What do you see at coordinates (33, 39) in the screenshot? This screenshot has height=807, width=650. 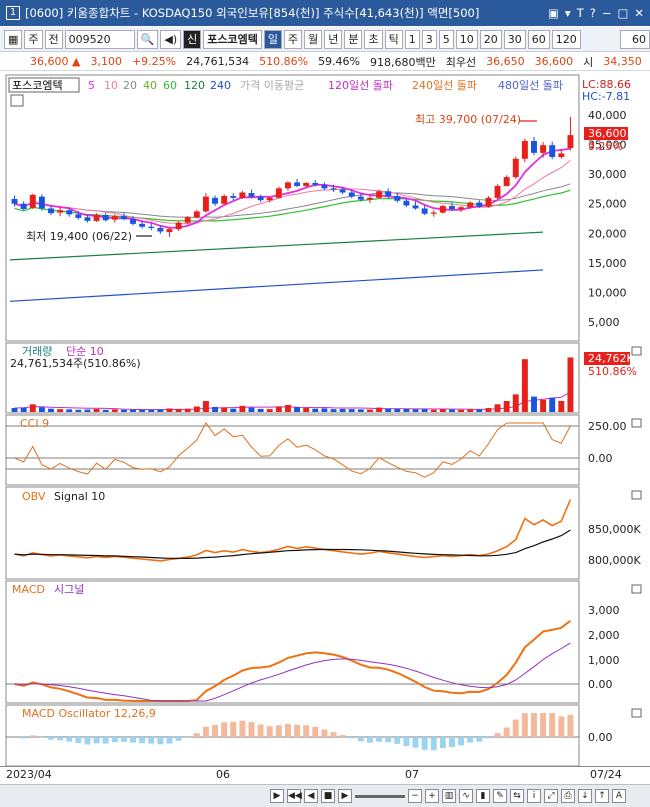 I see `market-type-select: 주` at bounding box center [33, 39].